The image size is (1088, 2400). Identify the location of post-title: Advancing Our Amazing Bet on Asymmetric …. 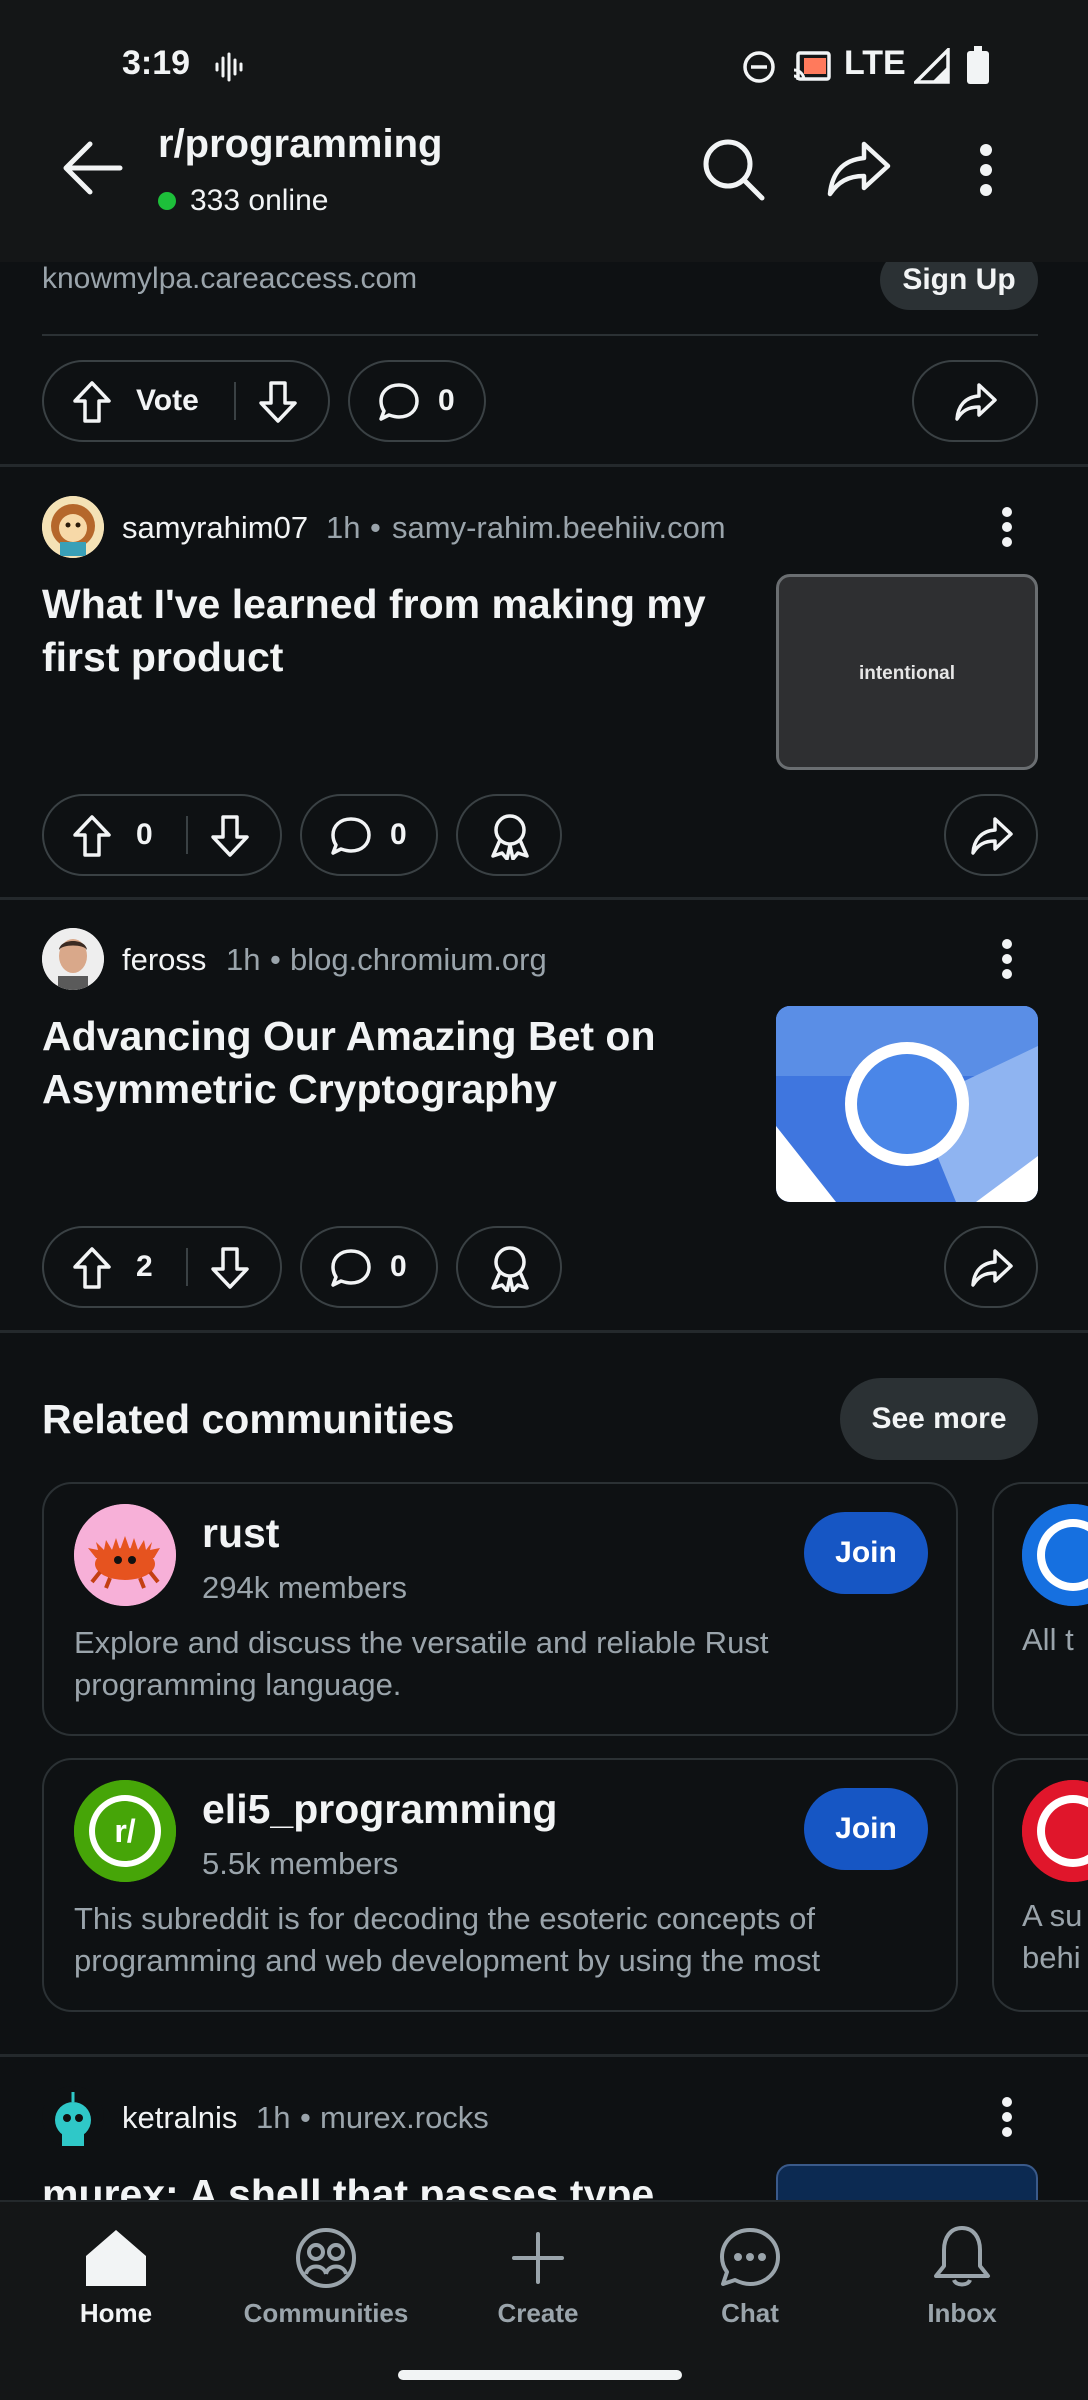
(392, 1063).